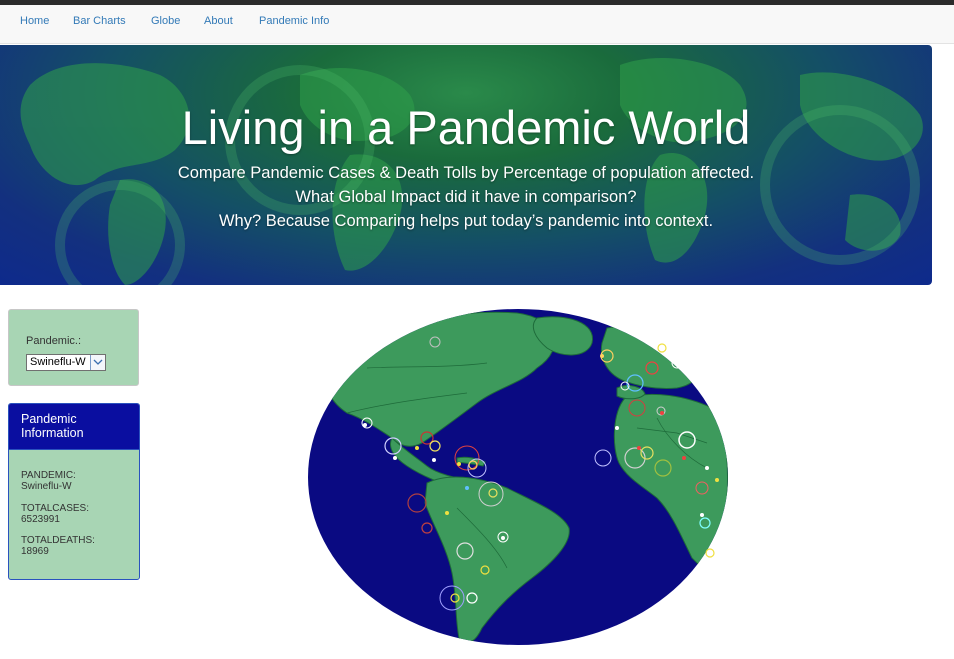 The height and width of the screenshot is (659, 954). Describe the element at coordinates (294, 21) in the screenshot. I see `nav-pandemic-info-link: Pandemic Info` at that location.